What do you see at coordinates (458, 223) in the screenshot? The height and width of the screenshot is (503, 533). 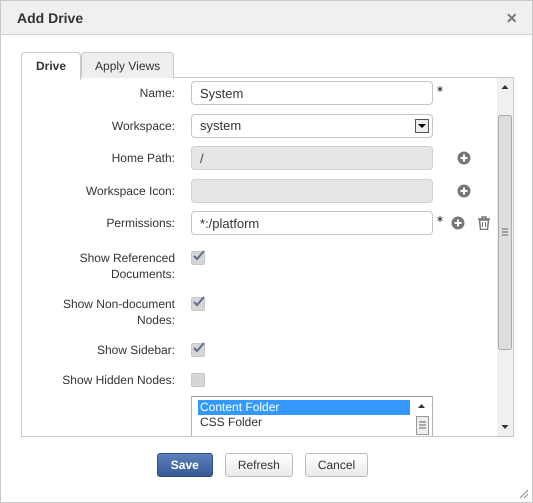 I see `add-icon` at bounding box center [458, 223].